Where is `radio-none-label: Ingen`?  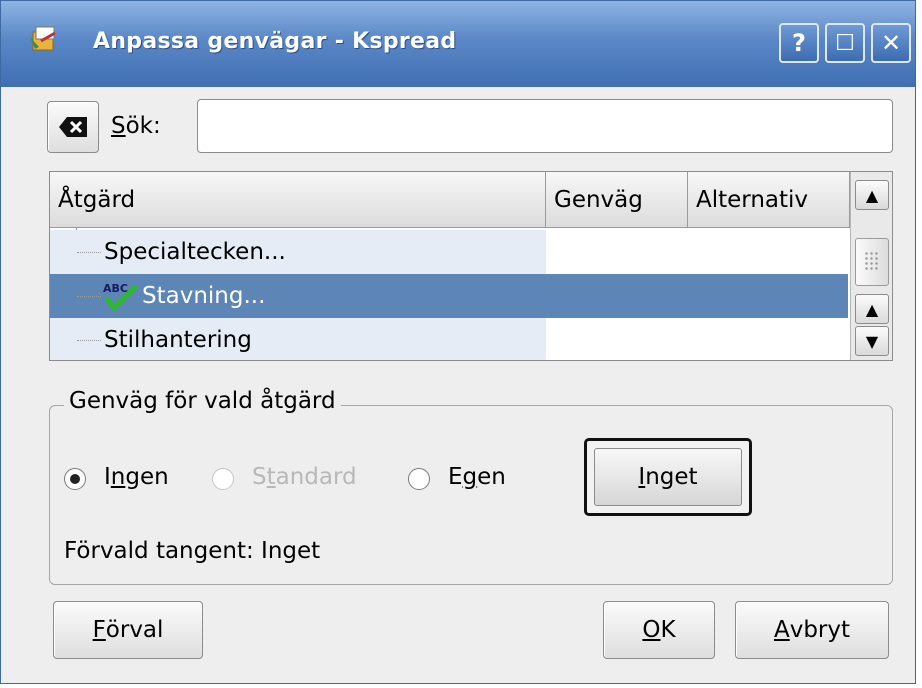 radio-none-label: Ingen is located at coordinates (136, 477).